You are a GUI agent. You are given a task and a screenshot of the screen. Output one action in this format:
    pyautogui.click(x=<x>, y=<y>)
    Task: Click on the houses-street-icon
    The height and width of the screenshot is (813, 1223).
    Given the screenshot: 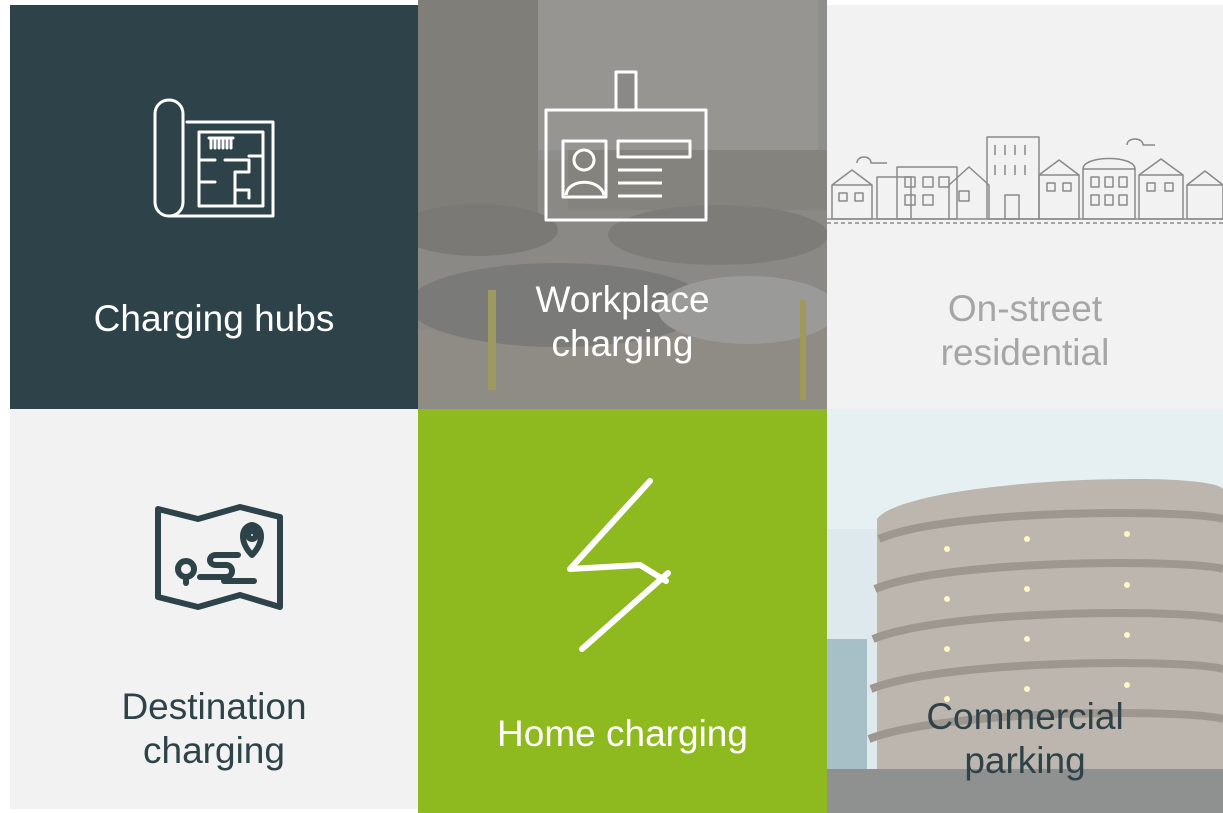 What is the action you would take?
    pyautogui.click(x=1025, y=180)
    